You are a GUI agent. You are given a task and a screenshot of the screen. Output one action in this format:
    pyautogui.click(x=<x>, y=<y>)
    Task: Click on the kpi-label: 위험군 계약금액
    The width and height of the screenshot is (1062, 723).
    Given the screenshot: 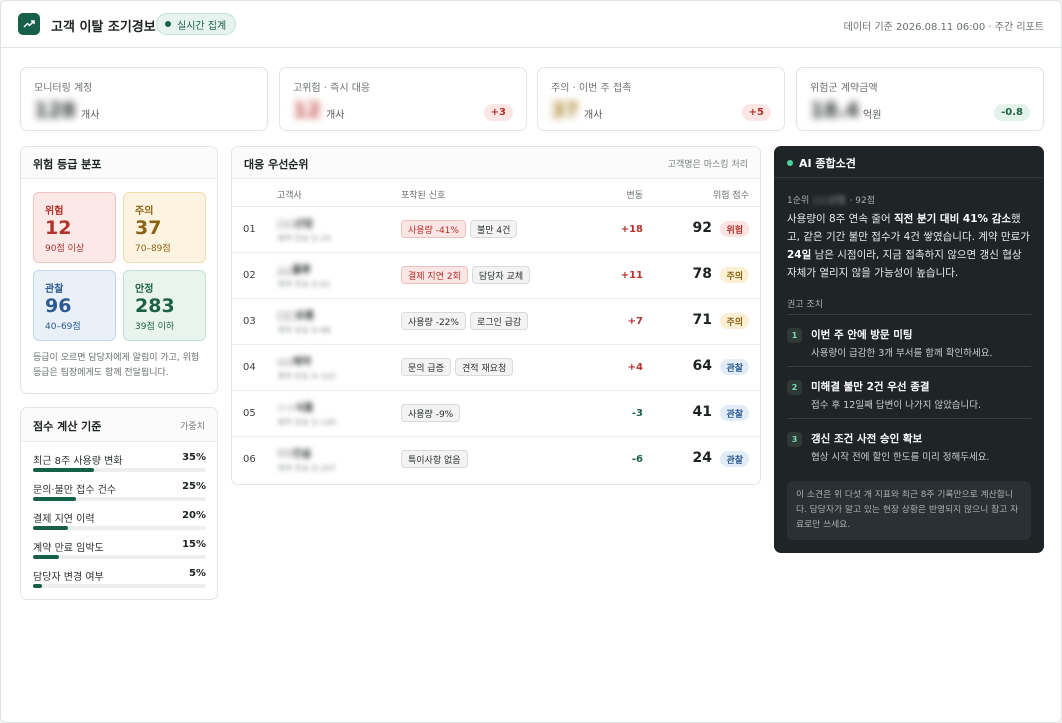 What is the action you would take?
    pyautogui.click(x=844, y=88)
    